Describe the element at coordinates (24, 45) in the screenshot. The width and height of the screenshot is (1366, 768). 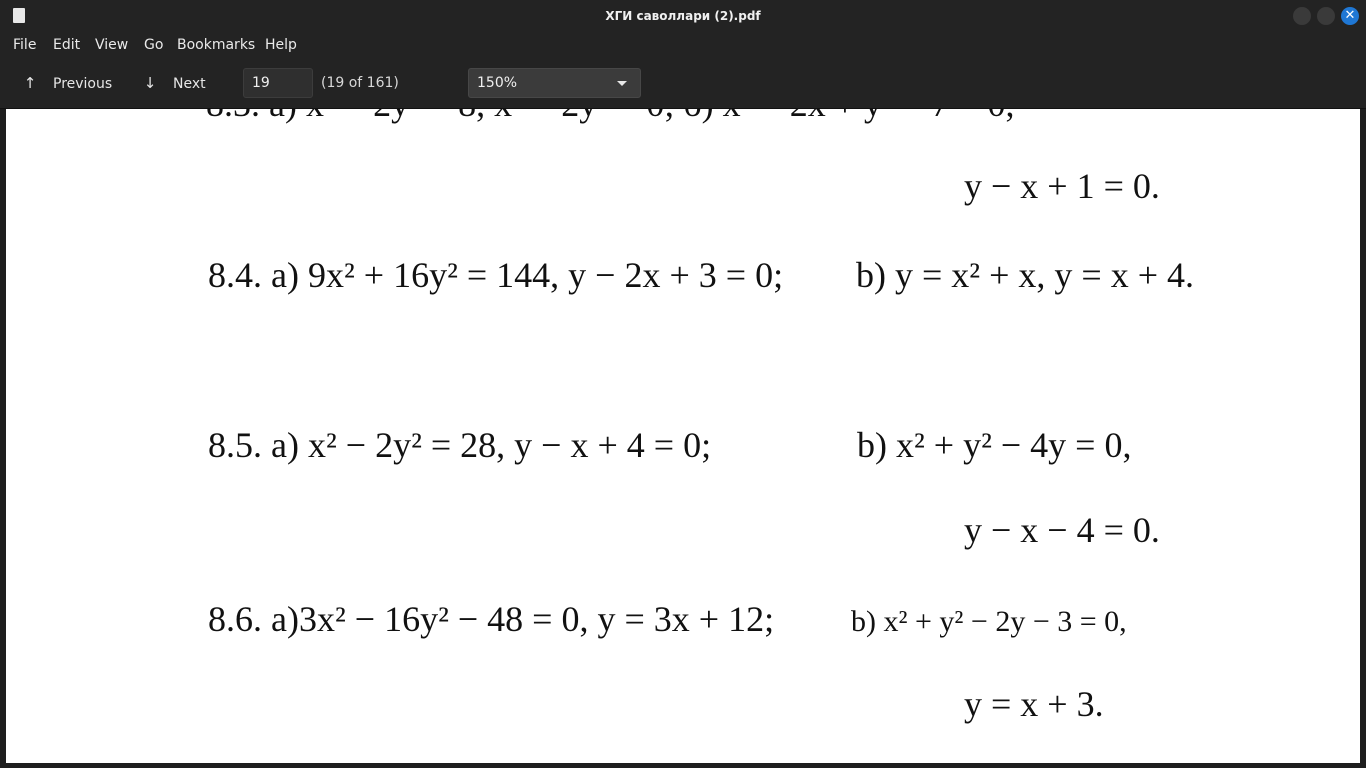
I see `menu-file: File` at that location.